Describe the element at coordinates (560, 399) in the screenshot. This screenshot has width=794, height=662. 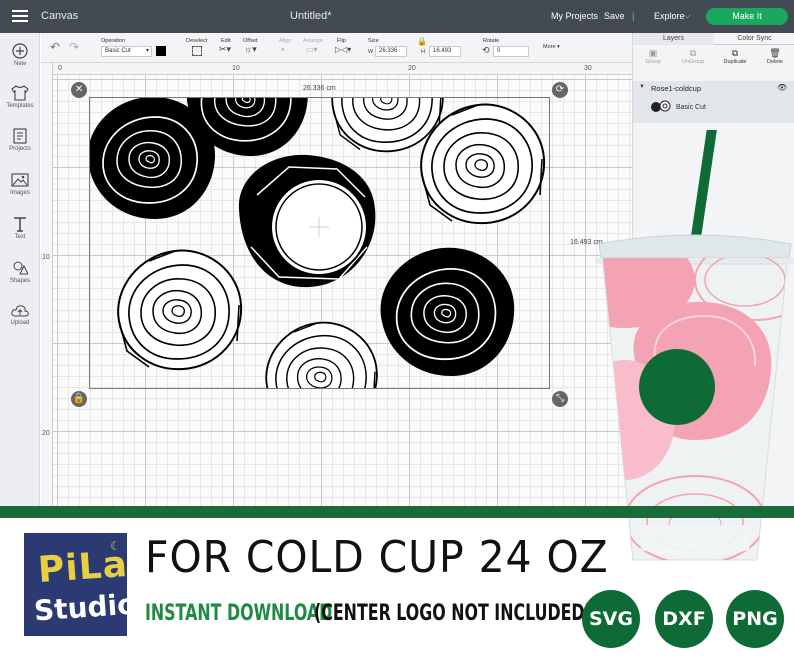
I see `resize-handle-icon: ⤡` at that location.